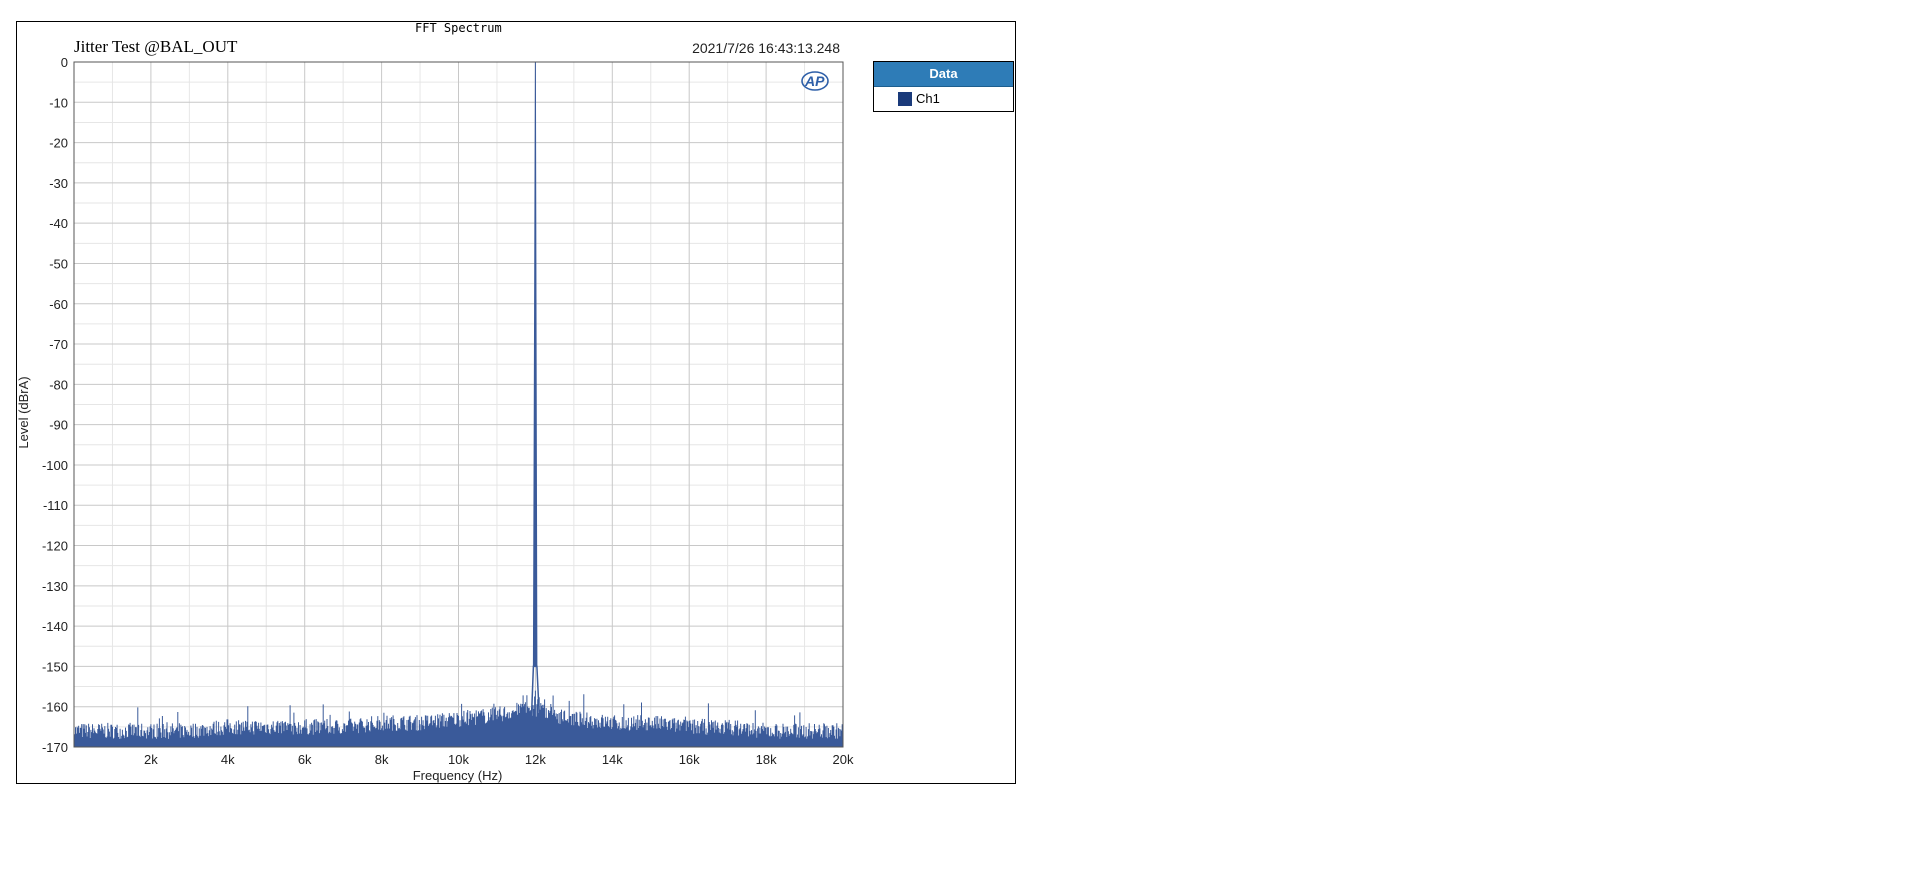 This screenshot has width=1914, height=882. What do you see at coordinates (55, 546) in the screenshot?
I see `y-tick-label: -120` at bounding box center [55, 546].